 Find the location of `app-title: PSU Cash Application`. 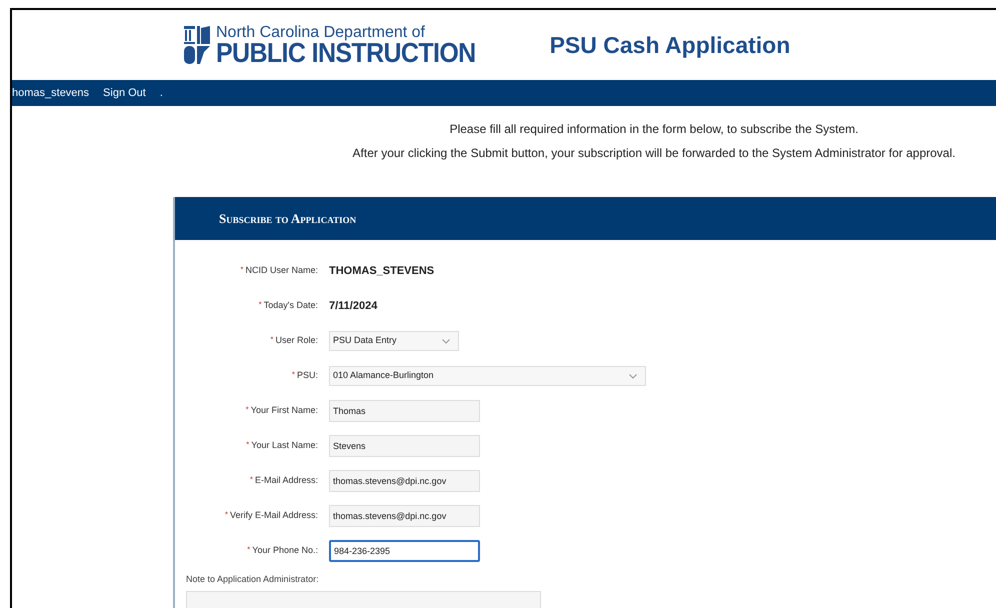

app-title: PSU Cash Application is located at coordinates (670, 45).